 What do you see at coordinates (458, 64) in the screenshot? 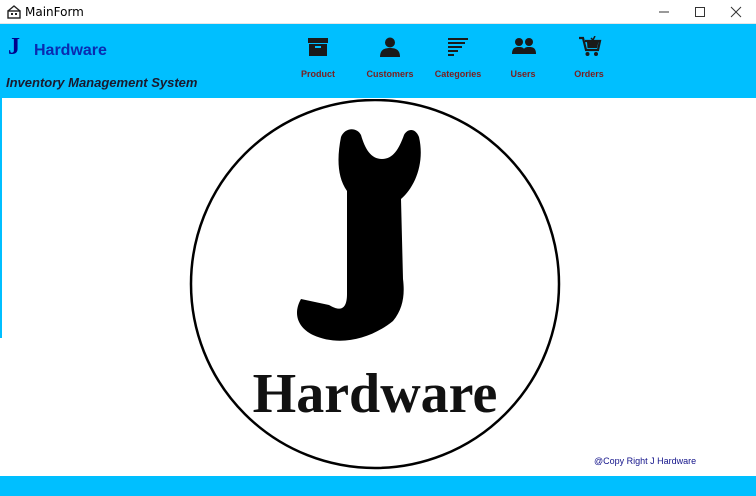
I see `nav-categories: Categories` at bounding box center [458, 64].